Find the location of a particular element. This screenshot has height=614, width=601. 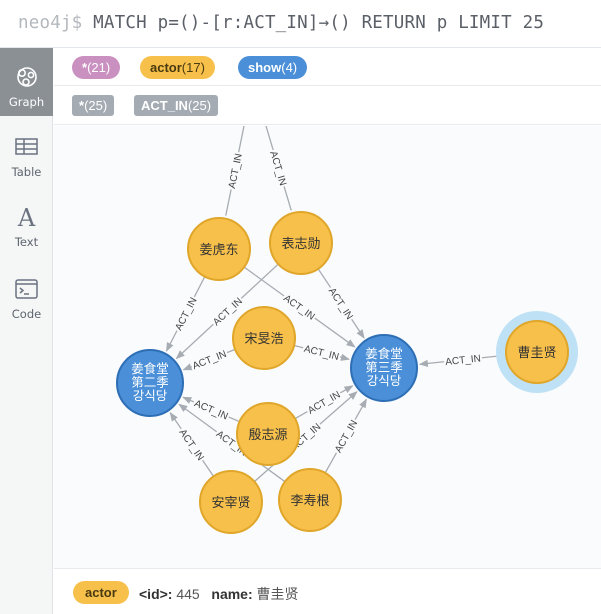

sidebar-item-text: A Text is located at coordinates (26, 222).